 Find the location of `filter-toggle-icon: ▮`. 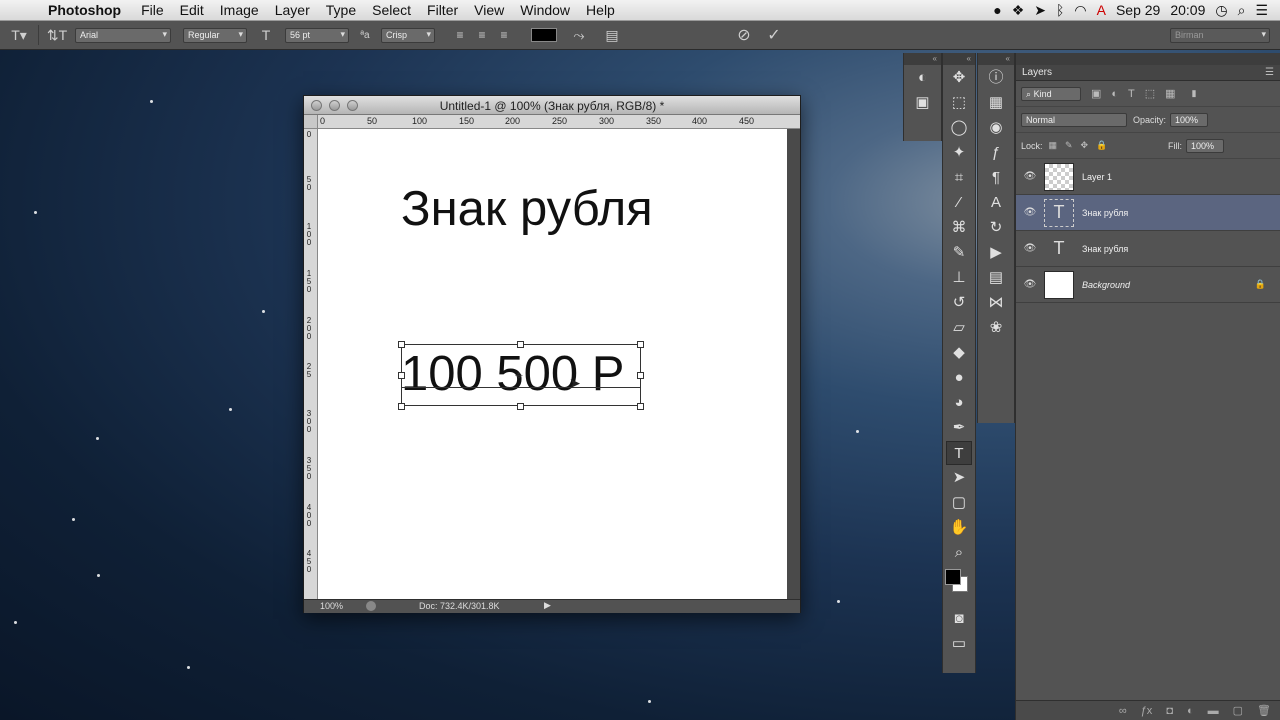

filter-toggle-icon: ▮ is located at coordinates (1194, 93).